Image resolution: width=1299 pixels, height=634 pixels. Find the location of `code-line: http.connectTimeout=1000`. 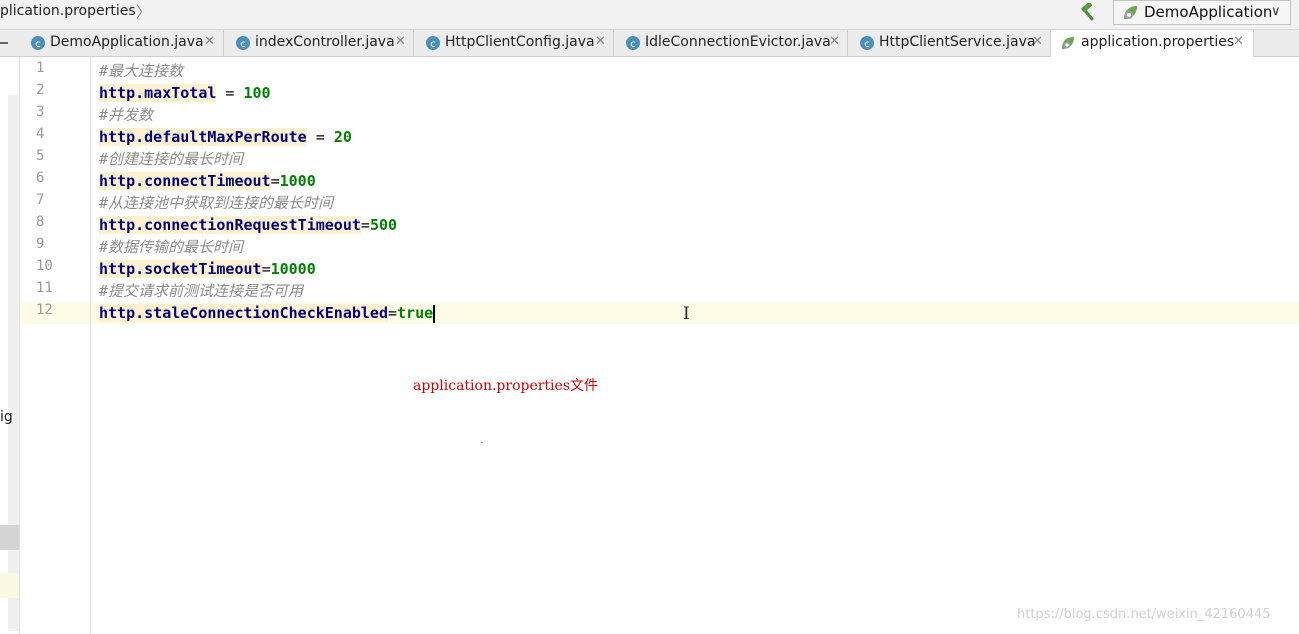

code-line: http.connectTimeout=1000 is located at coordinates (207, 181).